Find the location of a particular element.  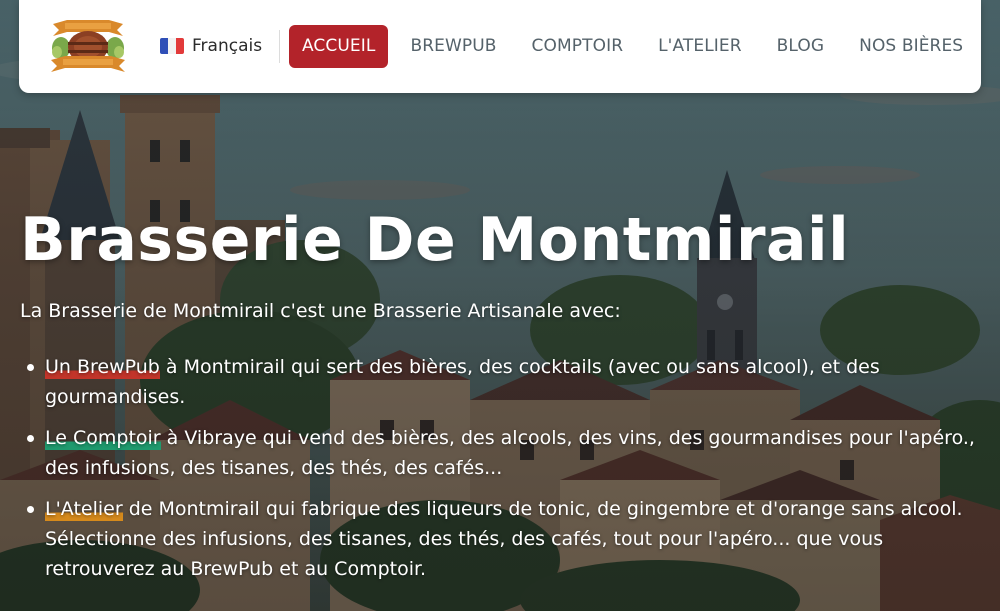

atelier-link: L'Atelier is located at coordinates (84, 509).